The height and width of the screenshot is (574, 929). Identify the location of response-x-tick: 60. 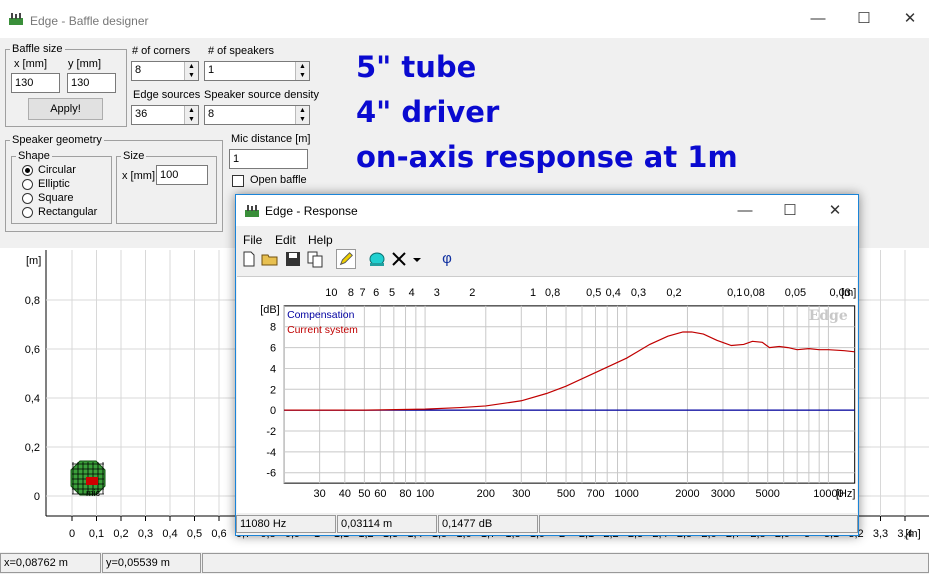
(380, 494).